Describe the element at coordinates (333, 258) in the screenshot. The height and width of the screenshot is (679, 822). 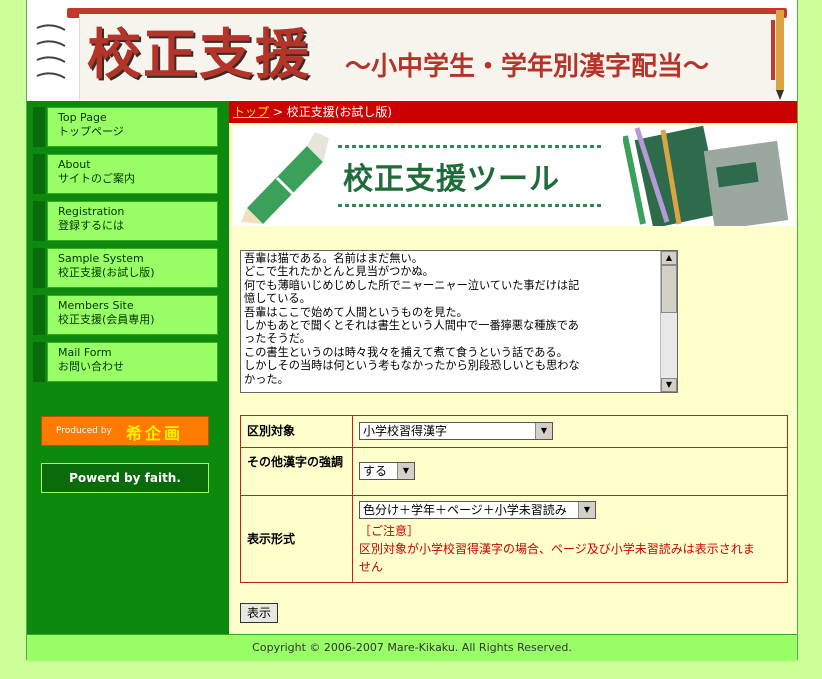
I see `text-line: 吾輩は猫である。名前はまだ無い。` at that location.